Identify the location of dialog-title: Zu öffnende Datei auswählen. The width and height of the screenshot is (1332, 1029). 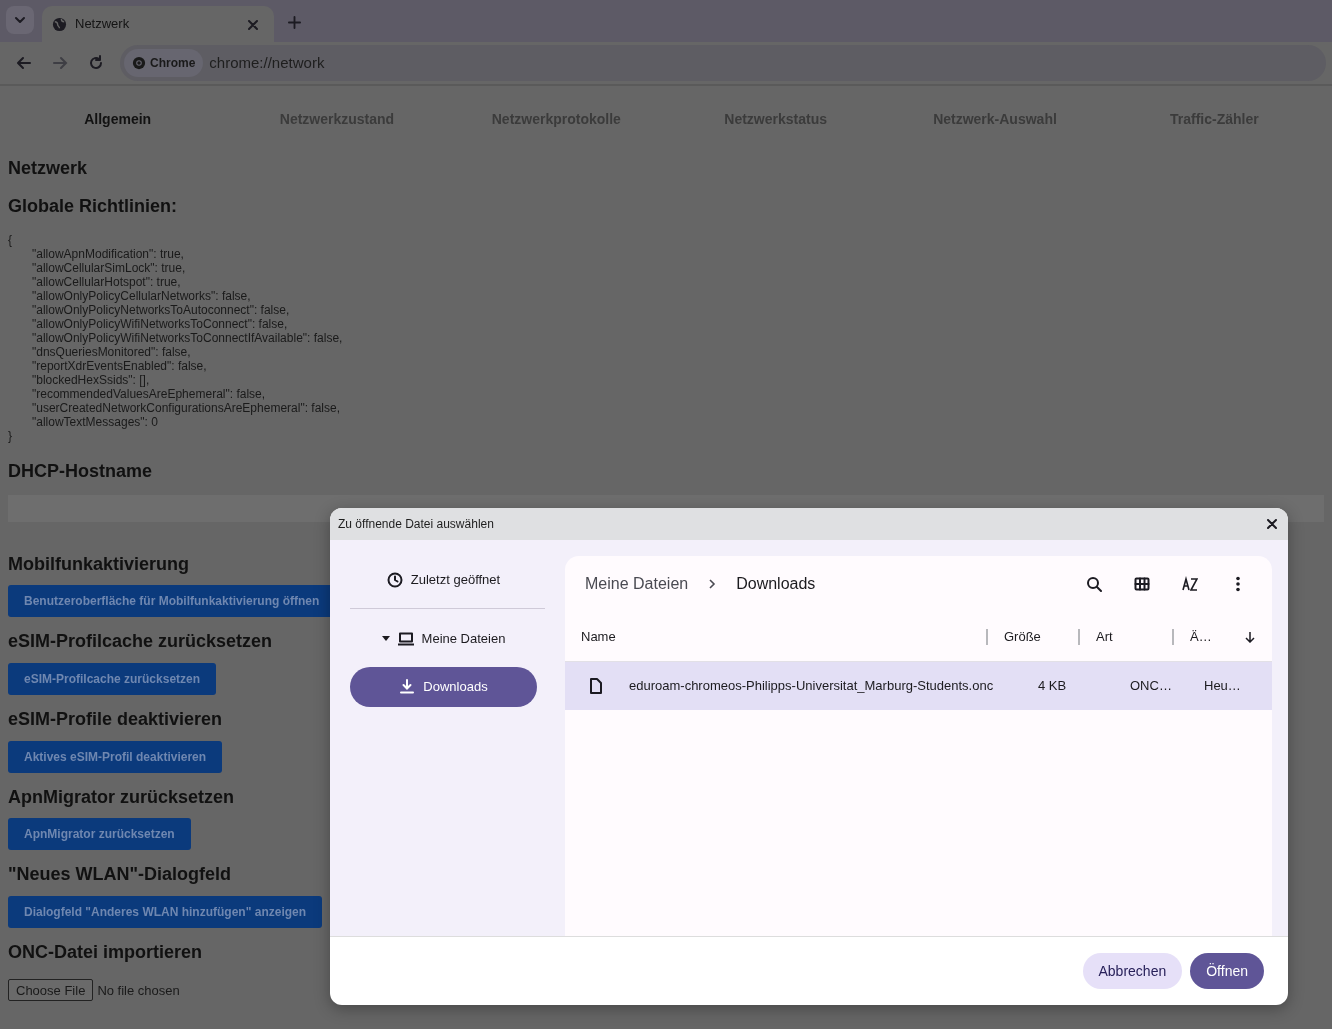
(416, 524).